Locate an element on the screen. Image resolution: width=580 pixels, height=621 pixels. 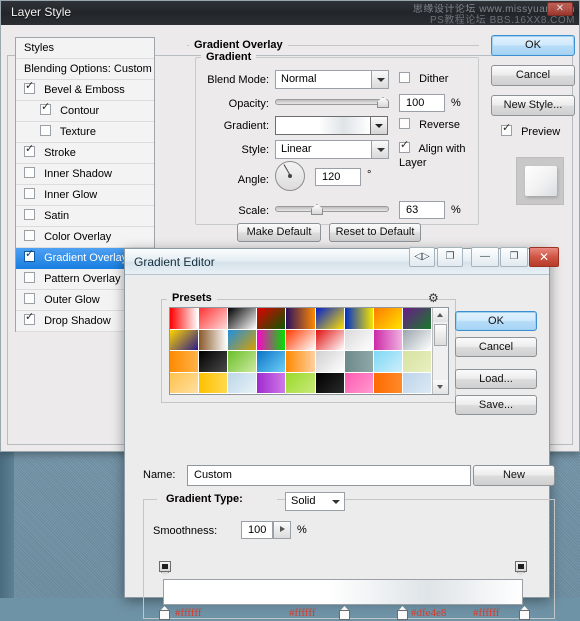
gradient-preset-dropdown-icon is located at coordinates (379, 125).